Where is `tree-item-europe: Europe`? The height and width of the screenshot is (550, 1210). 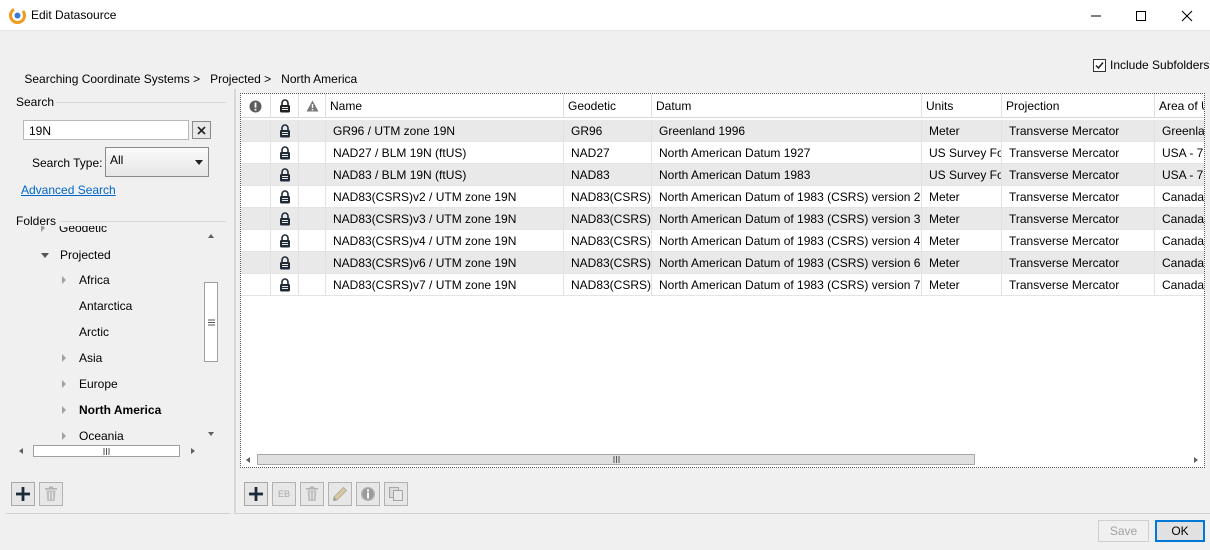
tree-item-europe: Europe is located at coordinates (90, 384).